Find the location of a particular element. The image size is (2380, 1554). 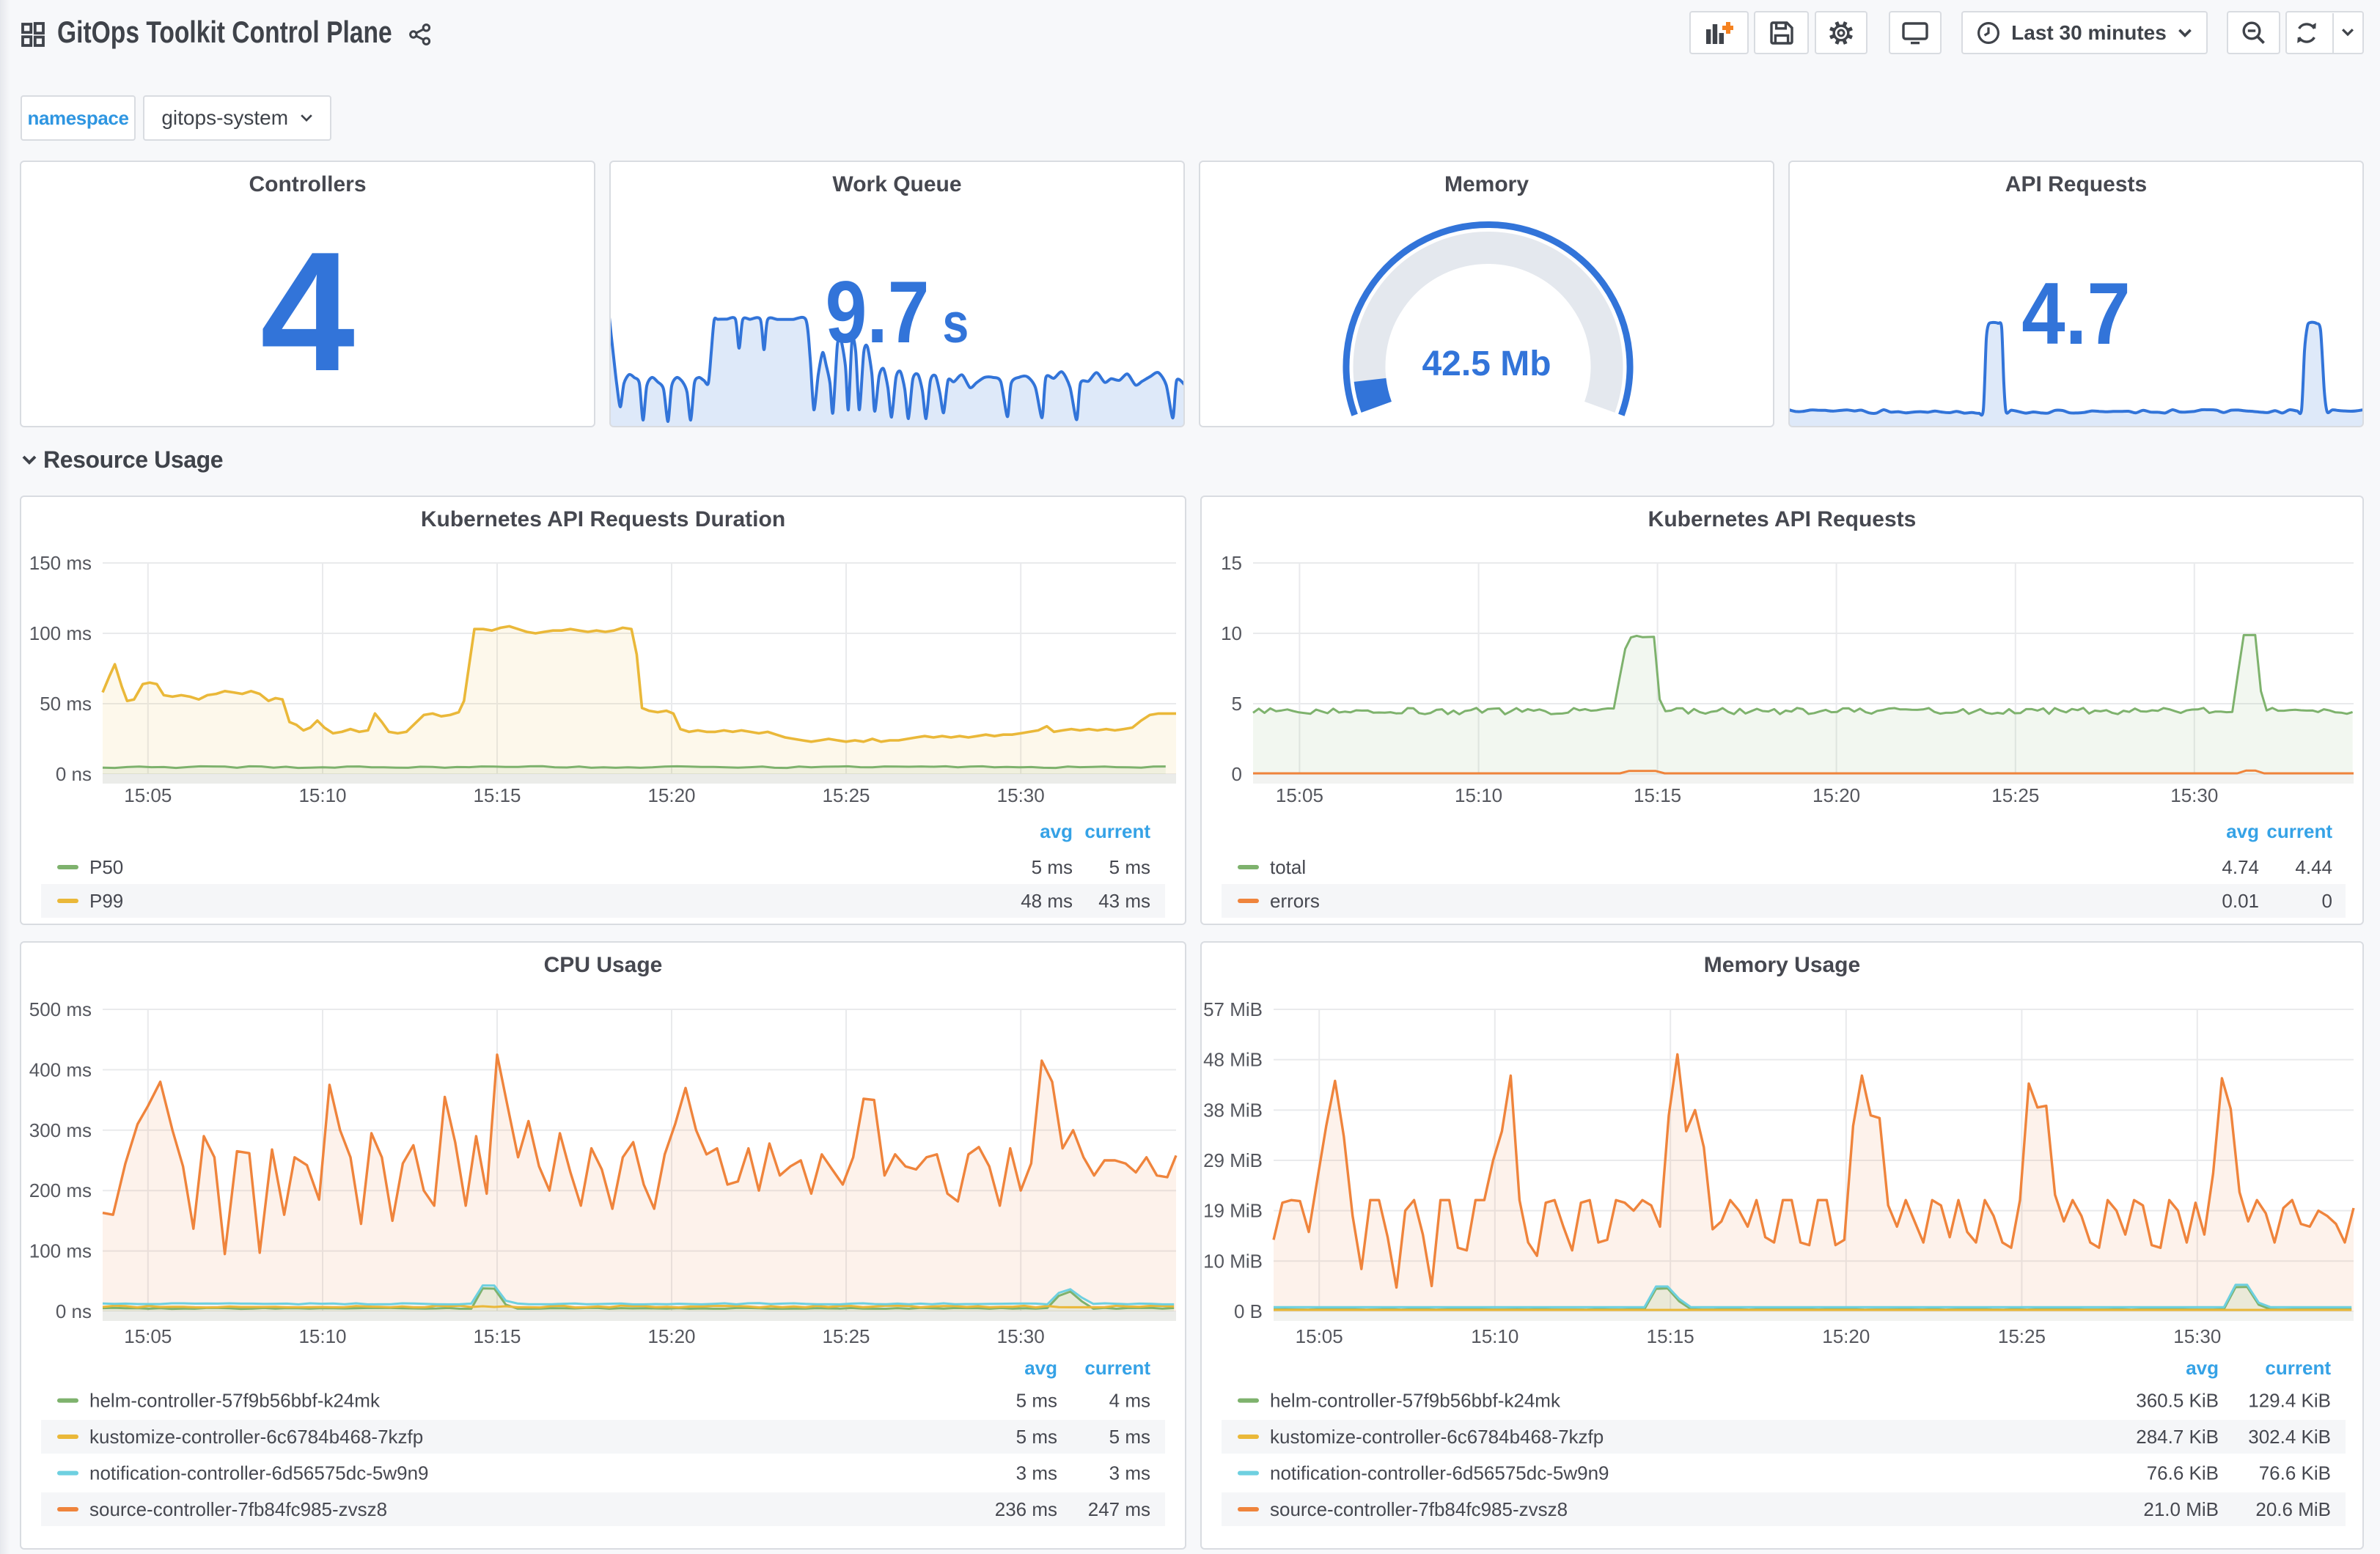

svg-text: 4.74 is located at coordinates (2241, 867).